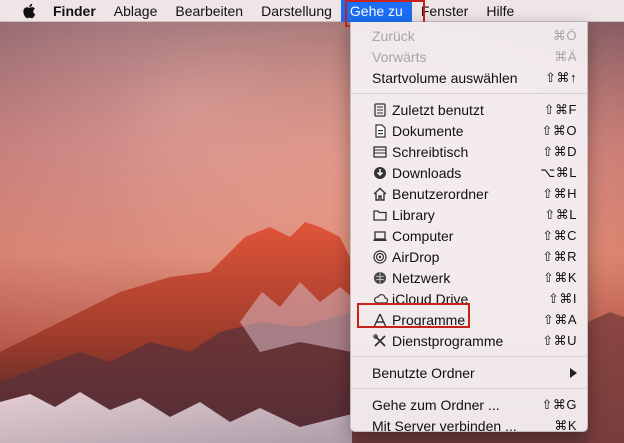 This screenshot has width=624, height=443. Describe the element at coordinates (559, 404) in the screenshot. I see `menu-item-shortcut: ⇧⌘G` at that location.